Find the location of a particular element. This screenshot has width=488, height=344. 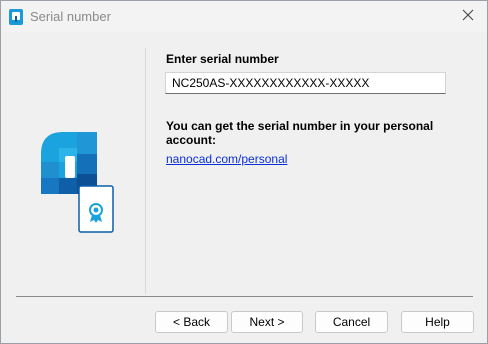

close-icon is located at coordinates (468, 17).